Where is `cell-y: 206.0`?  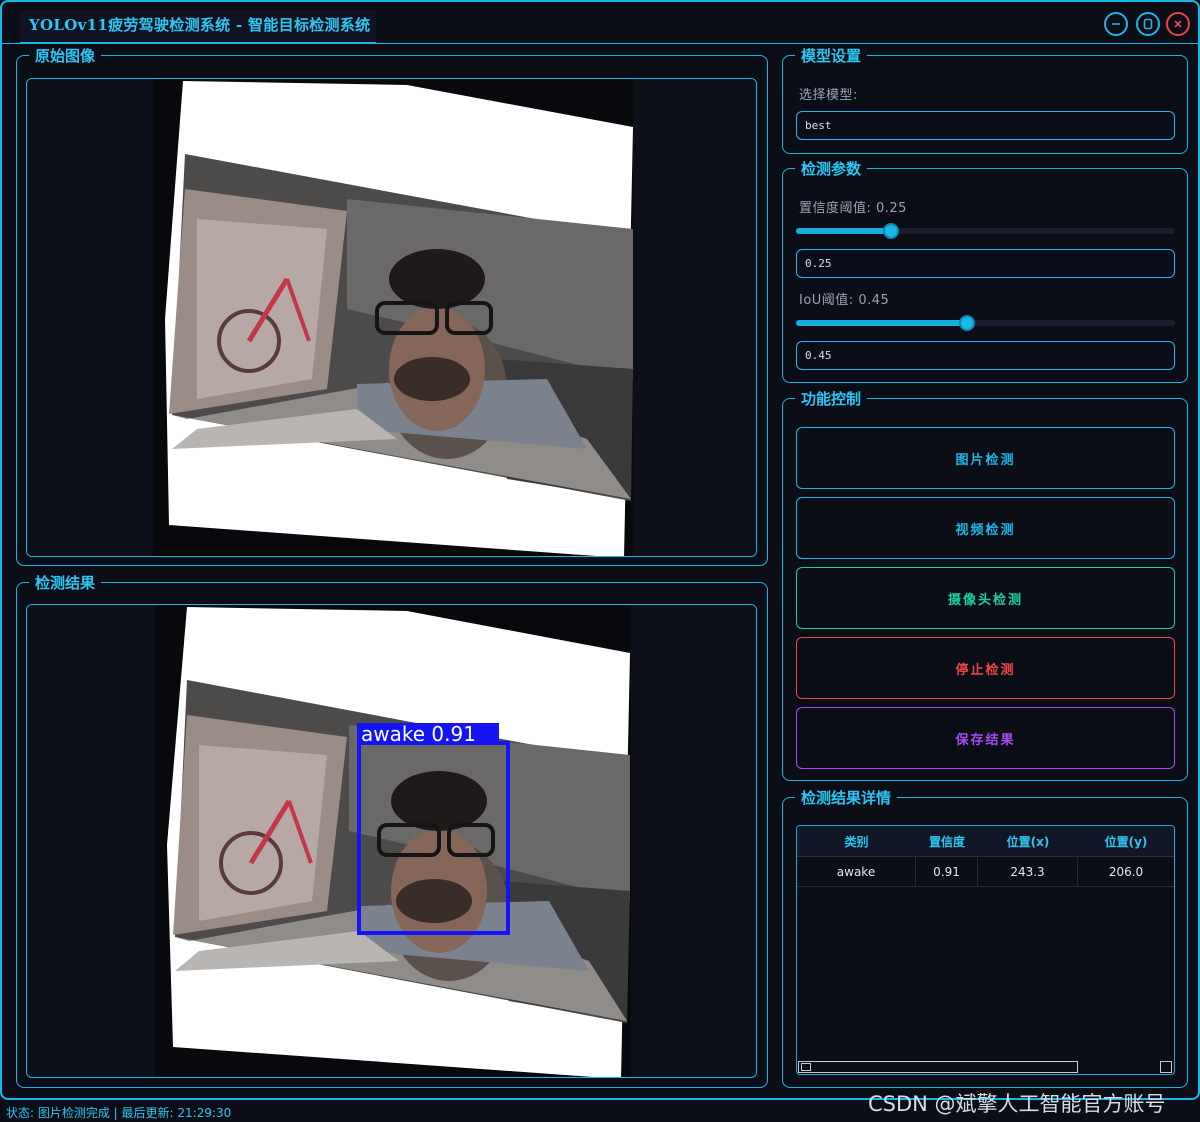
cell-y: 206.0 is located at coordinates (1126, 871).